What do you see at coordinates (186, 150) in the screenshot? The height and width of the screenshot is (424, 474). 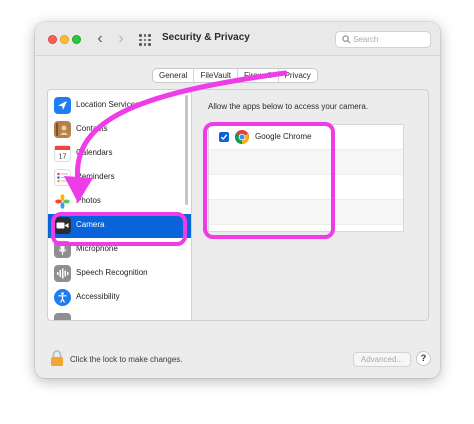 I see `sidebar-scrollbar` at bounding box center [186, 150].